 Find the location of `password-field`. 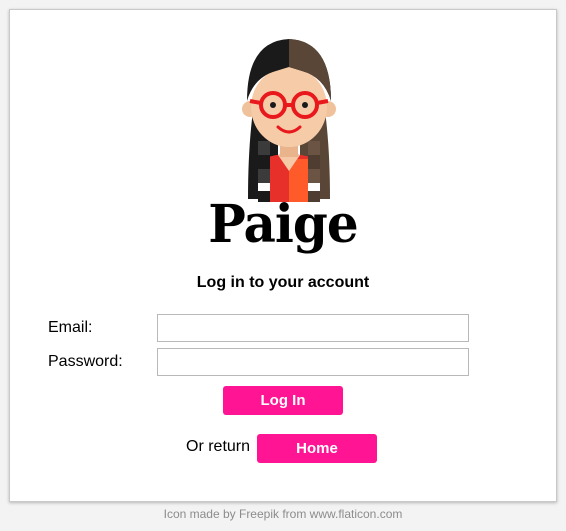

password-field is located at coordinates (313, 362).